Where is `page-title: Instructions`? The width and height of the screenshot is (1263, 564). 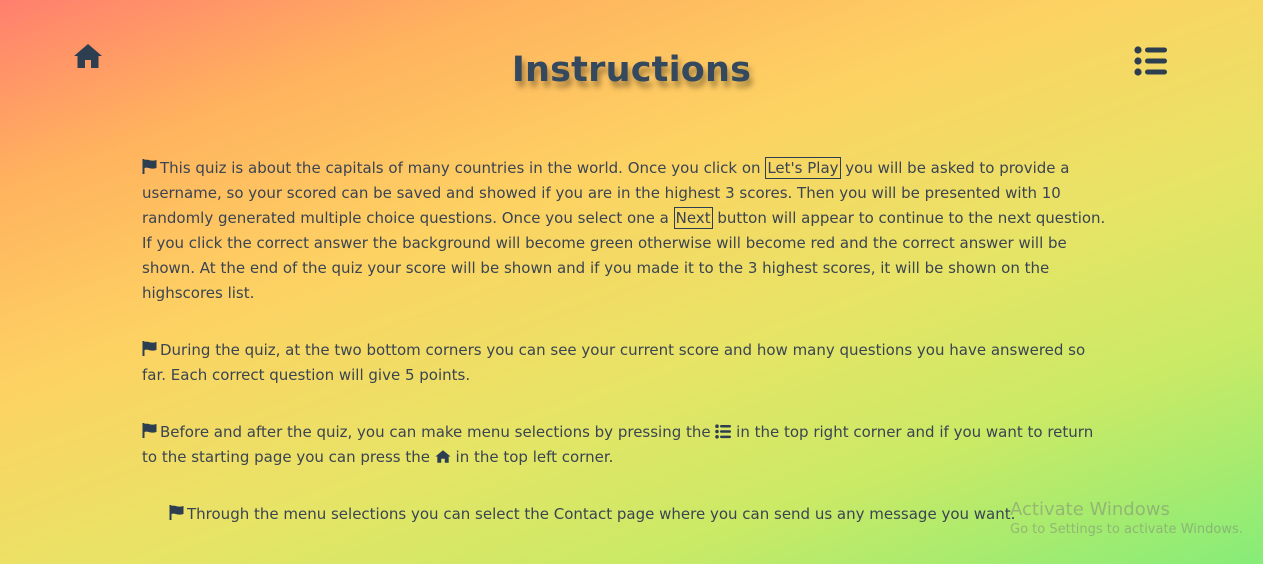 page-title: Instructions is located at coordinates (631, 70).